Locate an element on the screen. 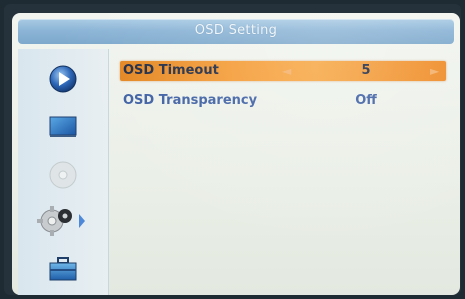  sidebar-item-media is located at coordinates (63, 175).